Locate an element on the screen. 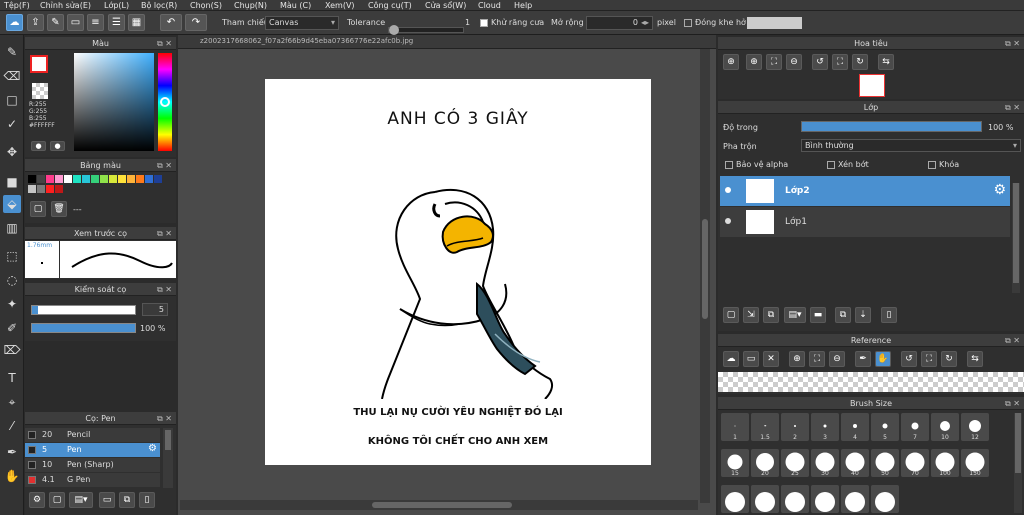 Image resolution: width=1024 pixels, height=515 pixels. move-tool-icon: ✥ is located at coordinates (12, 152).